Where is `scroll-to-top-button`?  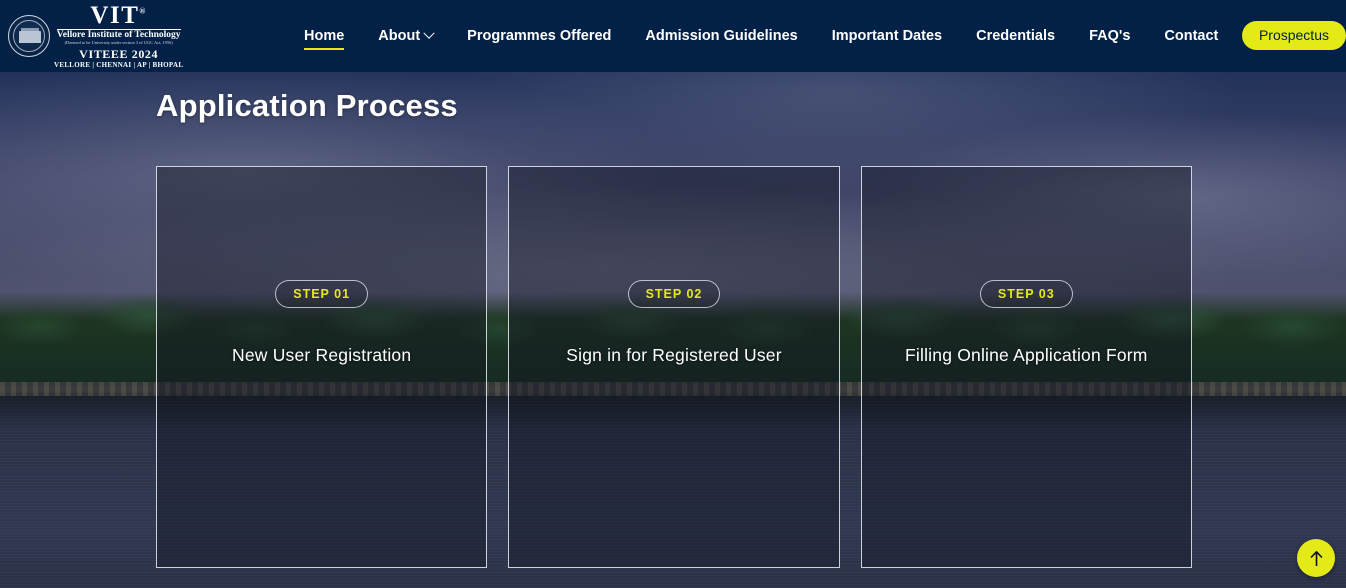
scroll-to-top-button is located at coordinates (1316, 558).